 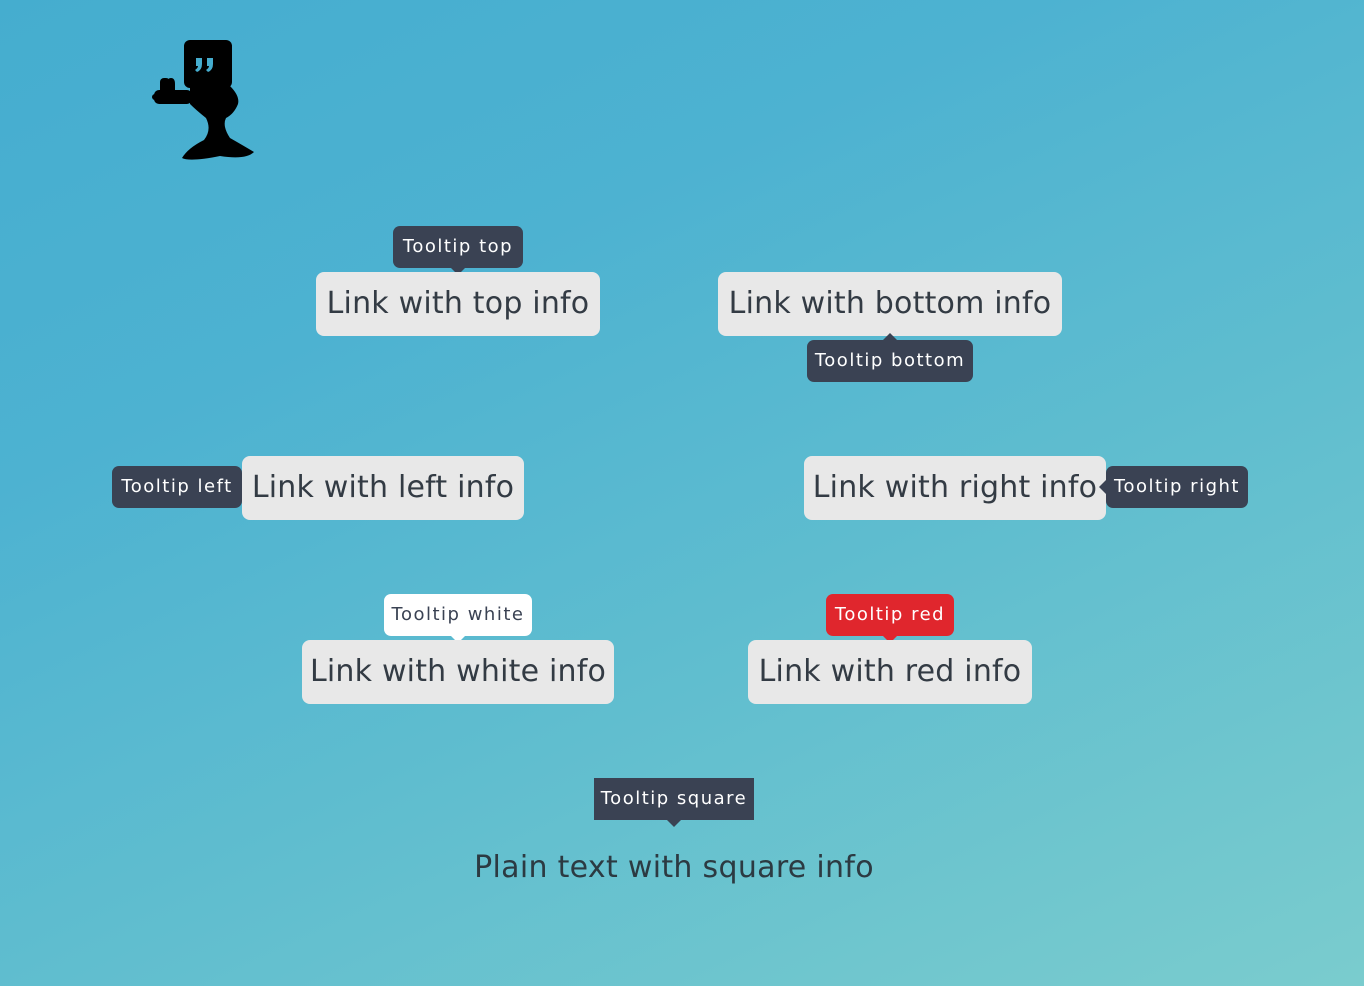 I want to click on tooltip-bottom-arrow, so click(x=890, y=336).